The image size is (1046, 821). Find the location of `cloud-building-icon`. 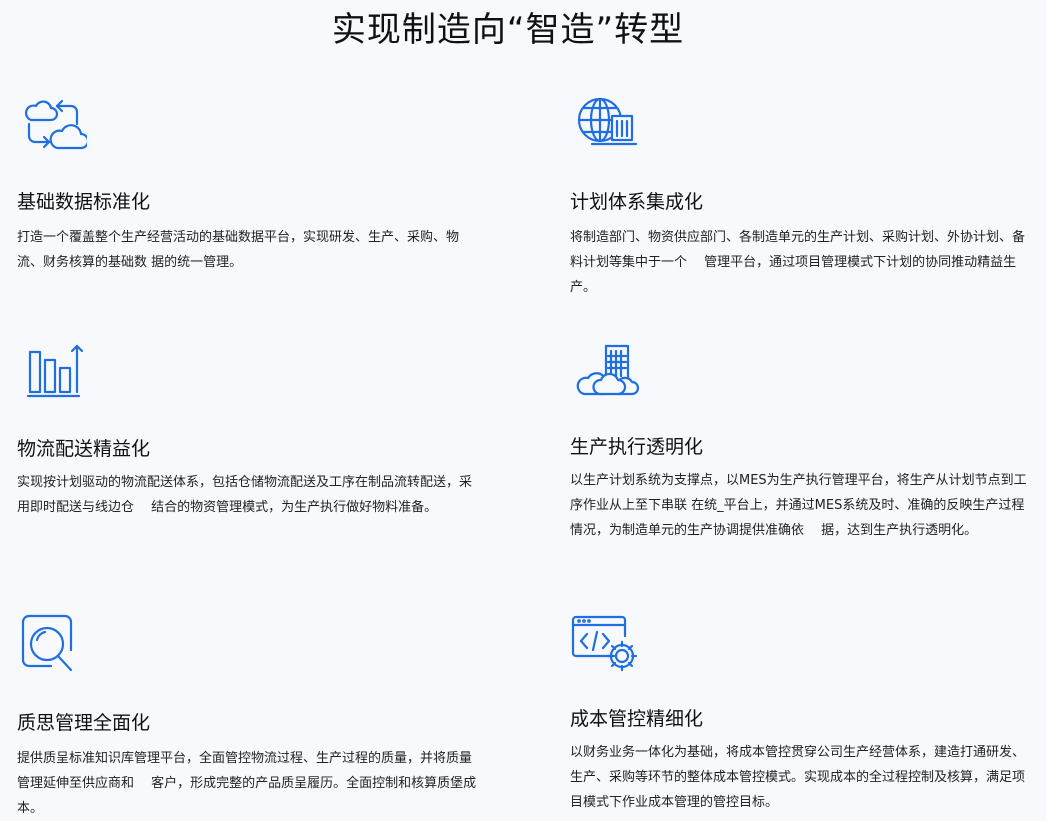

cloud-building-icon is located at coordinates (605, 372).